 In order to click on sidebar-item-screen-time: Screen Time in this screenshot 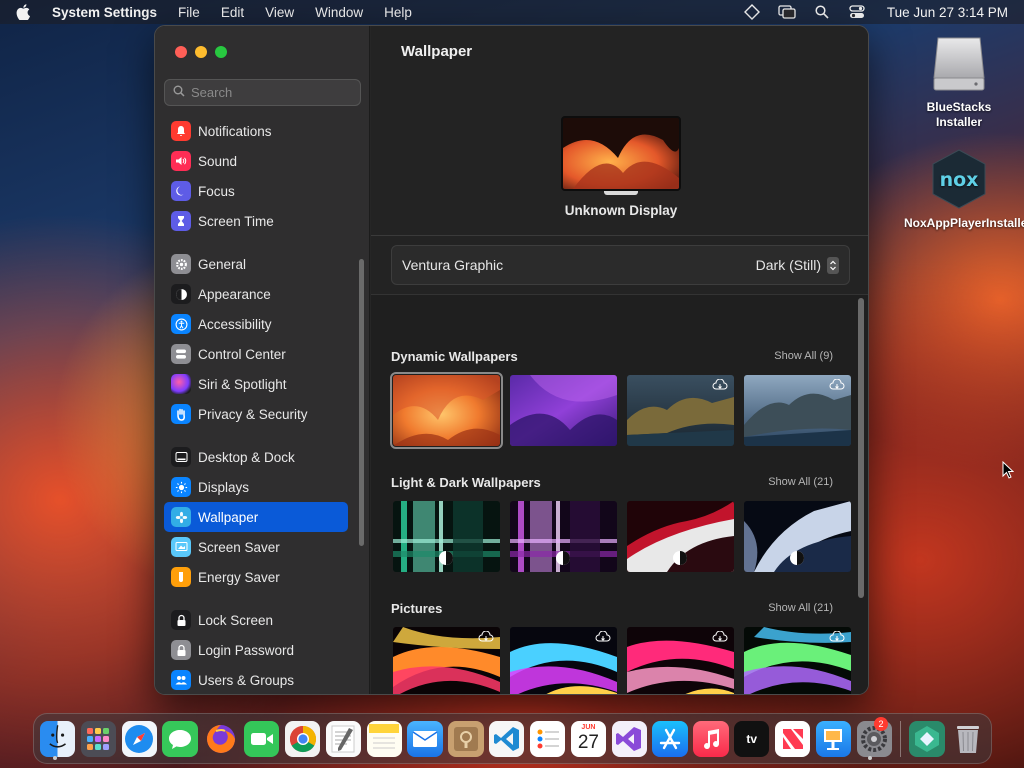, I will do `click(256, 221)`.